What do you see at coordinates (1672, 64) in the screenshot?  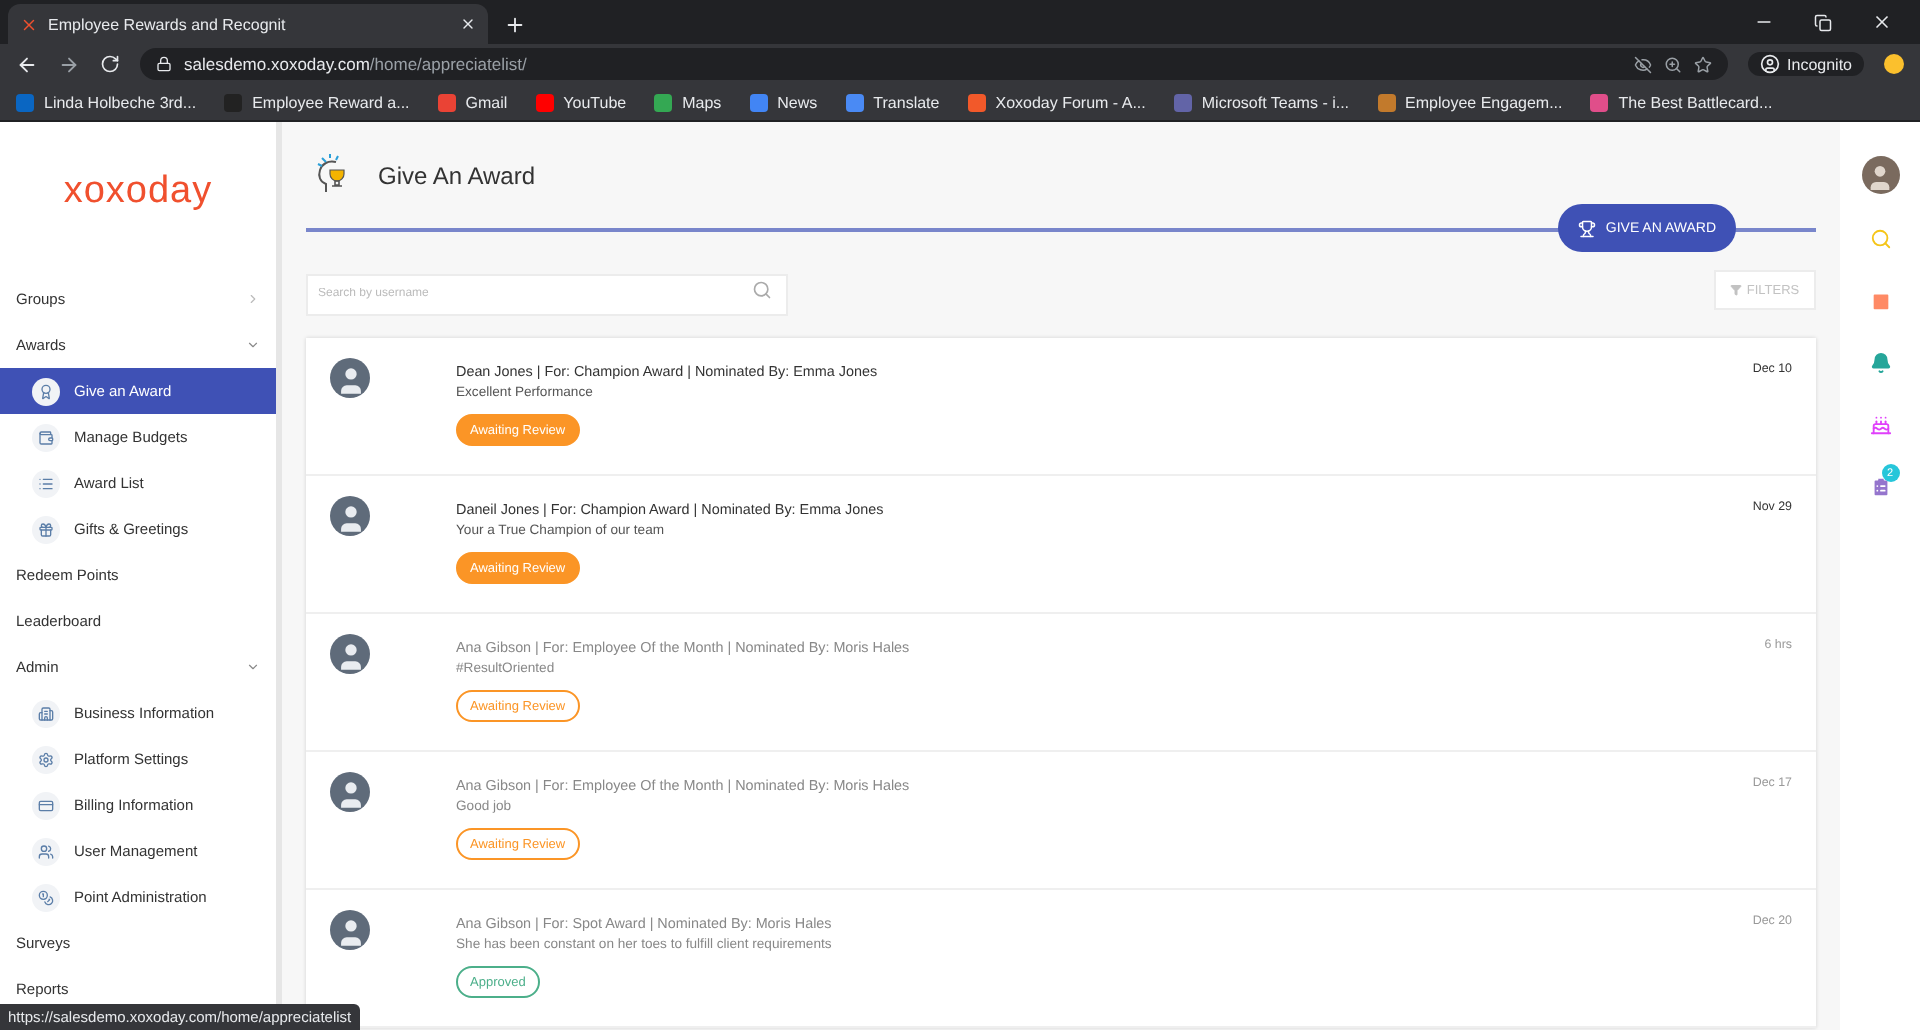 I see `zoom-icon` at bounding box center [1672, 64].